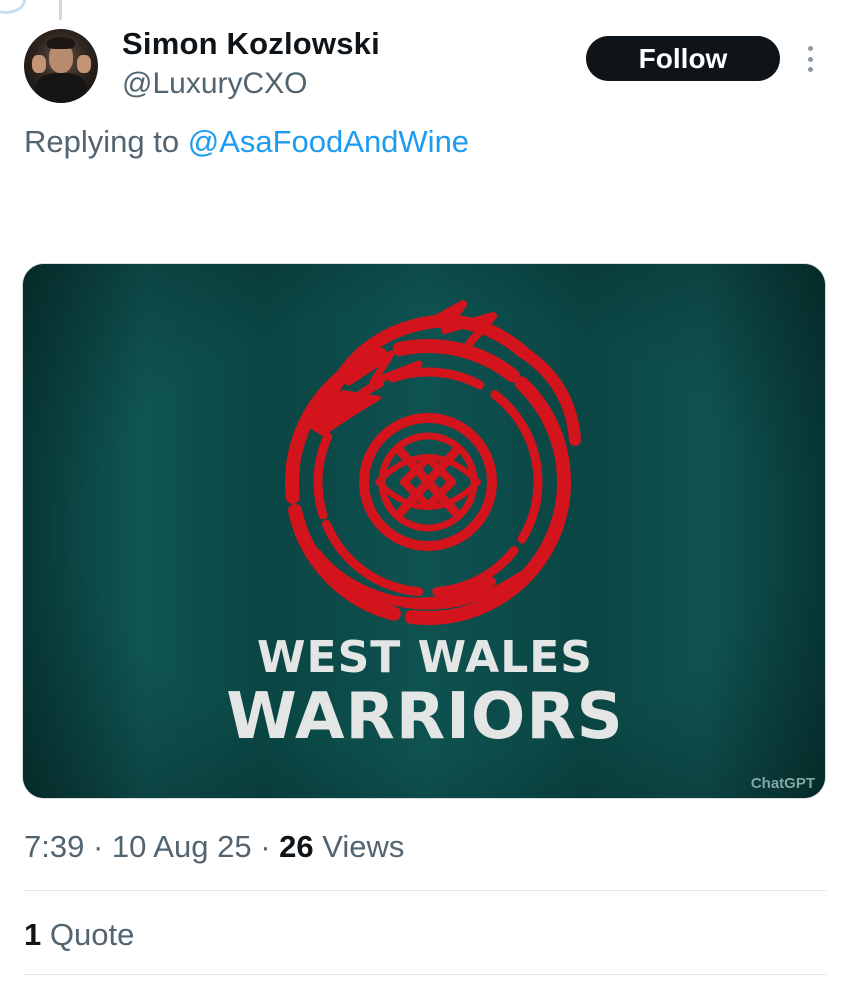 This screenshot has width=848, height=1000. I want to click on views-label: Views, so click(363, 846).